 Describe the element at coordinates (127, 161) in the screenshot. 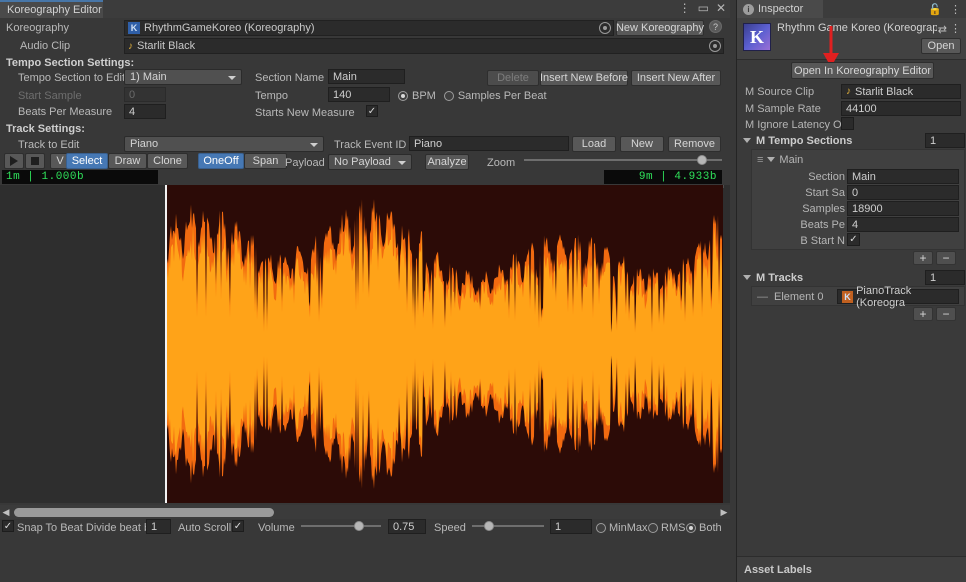

I see `draw-tool-button: Draw` at that location.